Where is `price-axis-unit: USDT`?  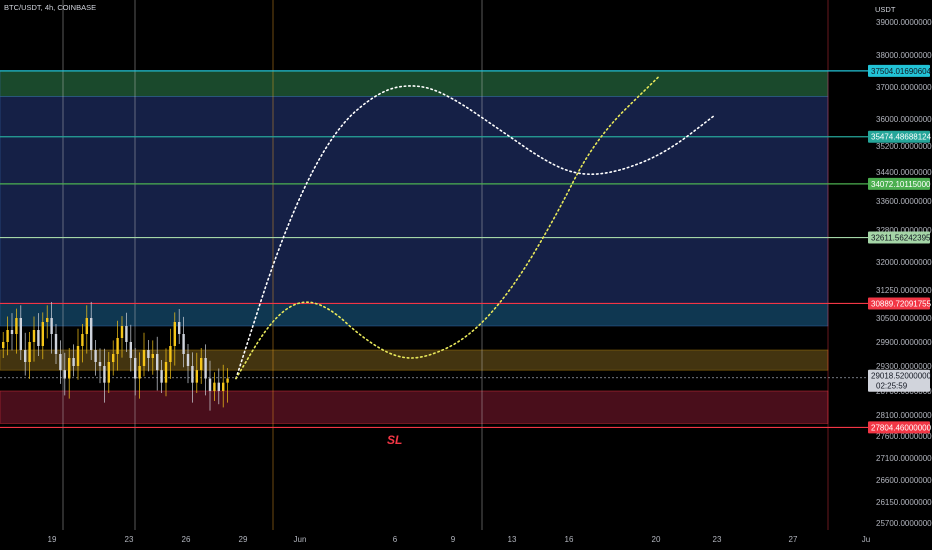 price-axis-unit: USDT is located at coordinates (885, 9).